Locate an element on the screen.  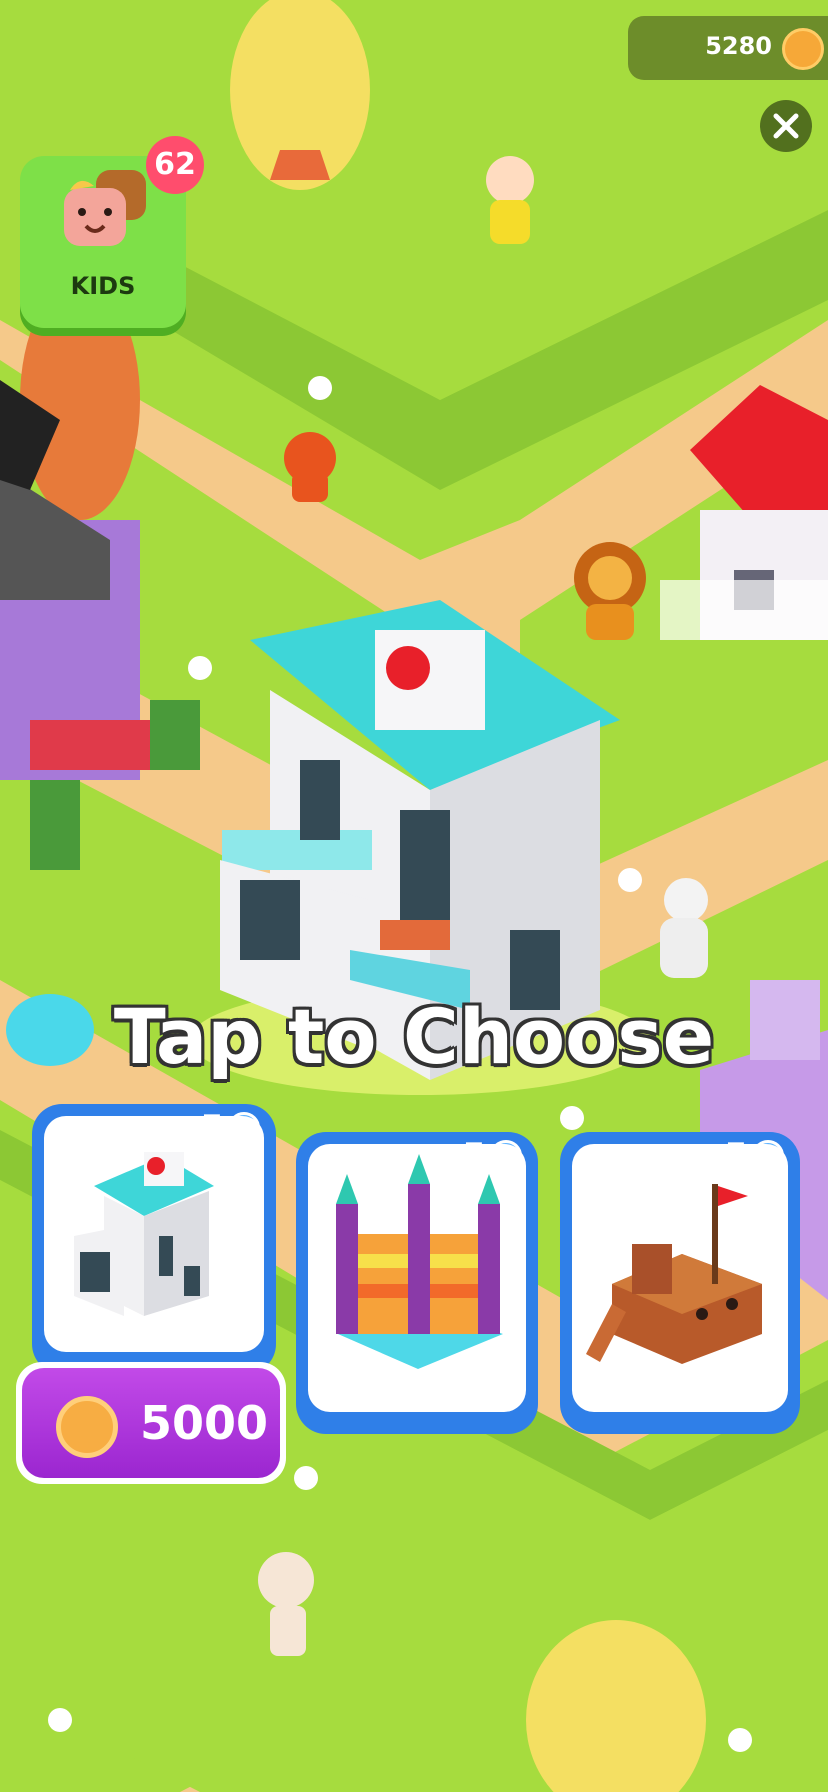
close-button is located at coordinates (786, 126).